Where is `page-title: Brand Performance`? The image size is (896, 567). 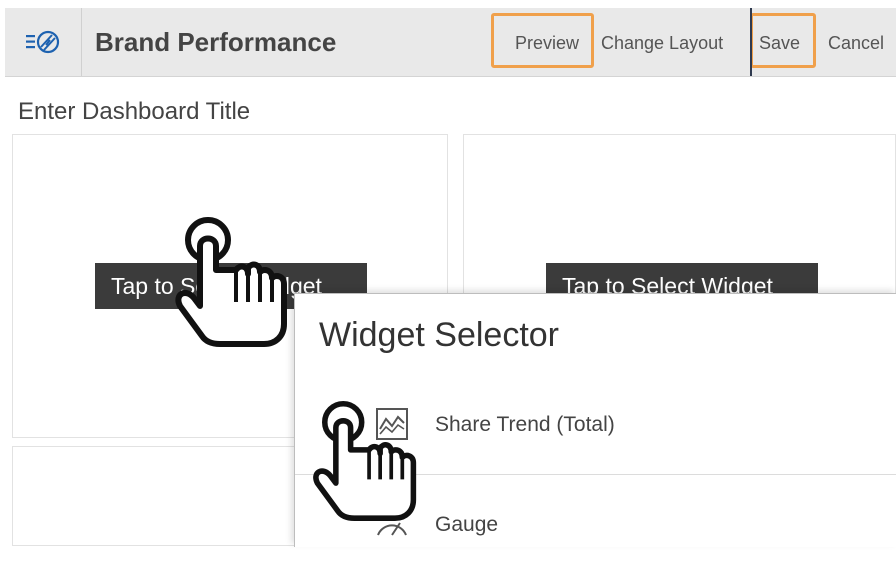
page-title: Brand Performance is located at coordinates (216, 42).